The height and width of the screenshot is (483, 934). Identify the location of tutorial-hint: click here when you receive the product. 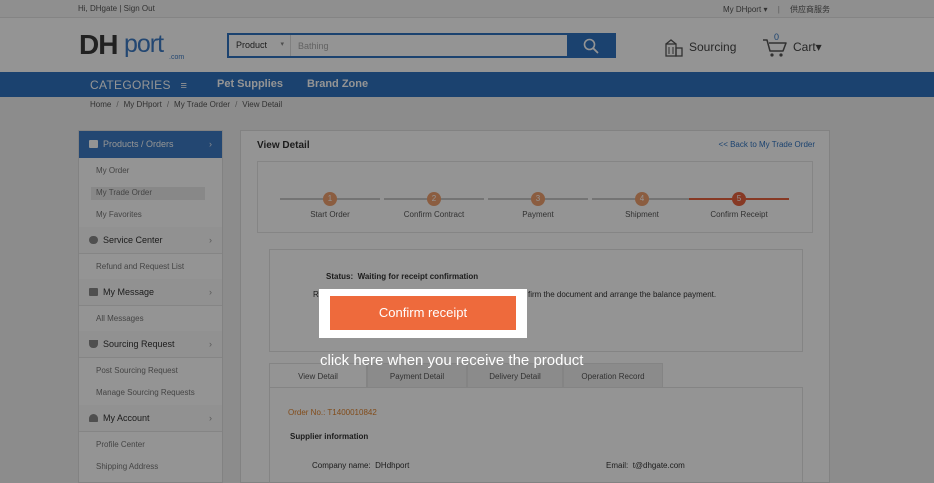
(452, 360).